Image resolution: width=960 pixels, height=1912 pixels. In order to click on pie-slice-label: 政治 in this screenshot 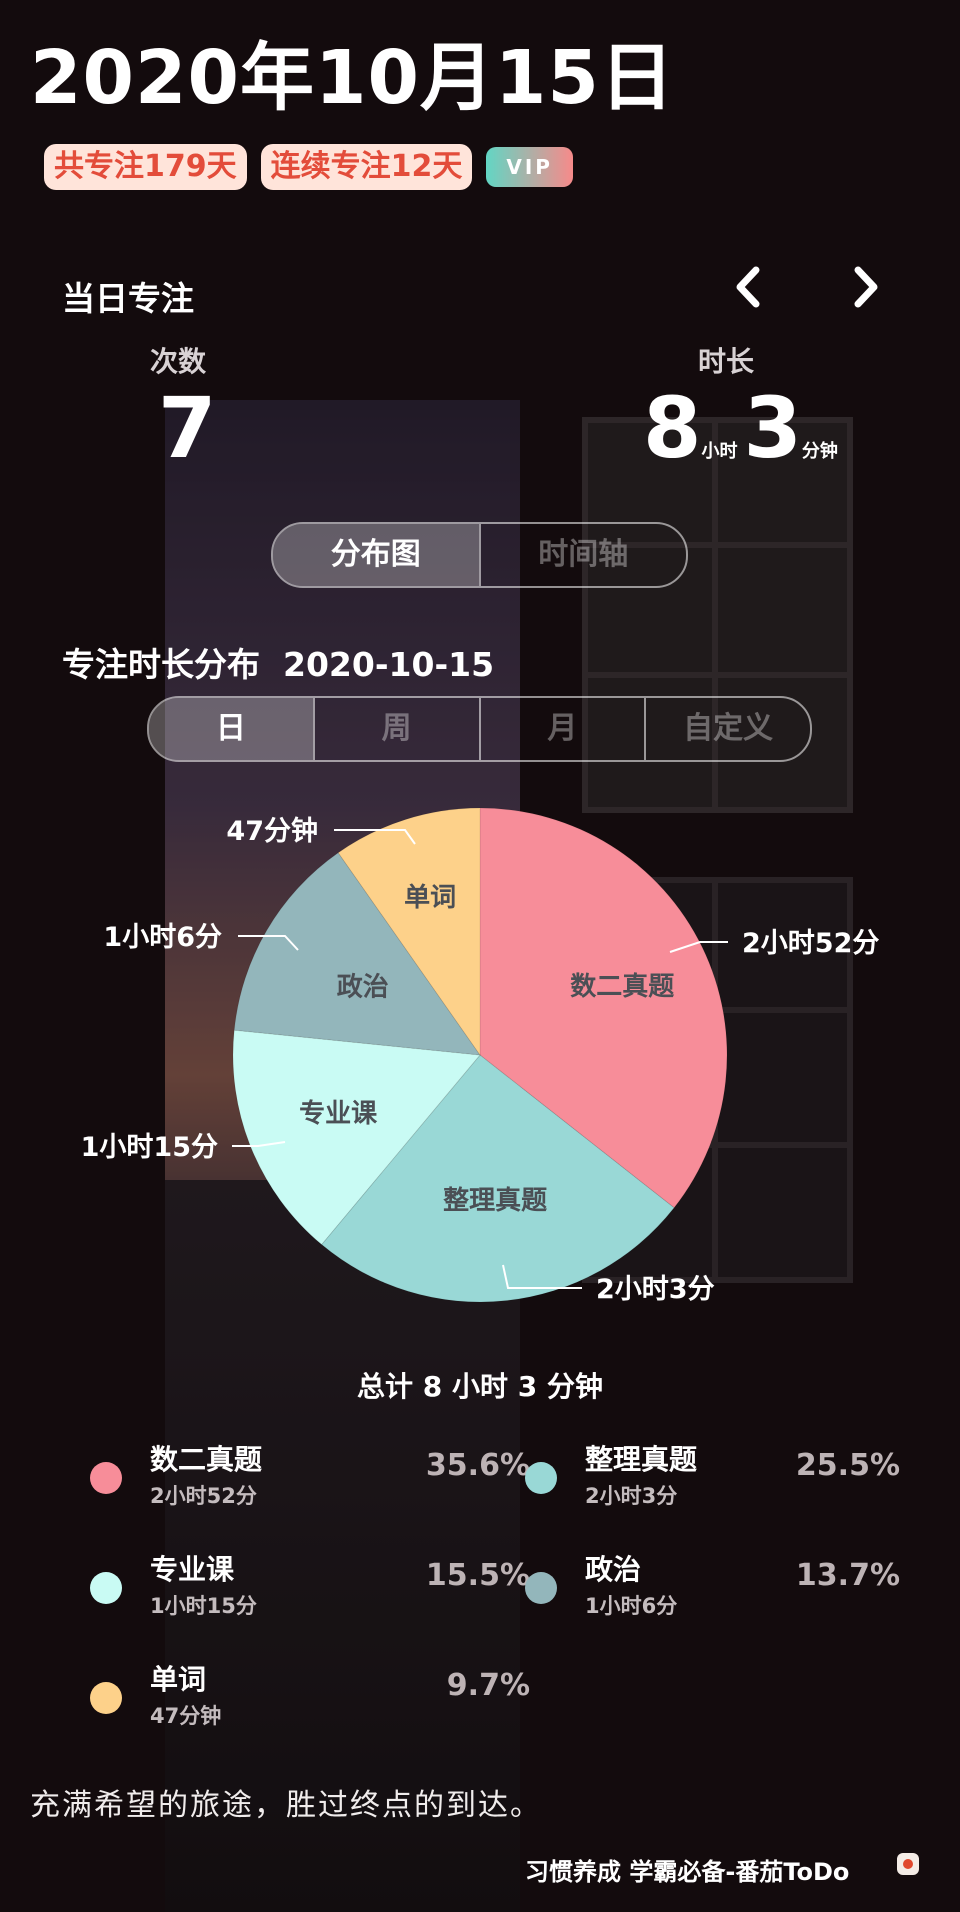, I will do `click(363, 986)`.